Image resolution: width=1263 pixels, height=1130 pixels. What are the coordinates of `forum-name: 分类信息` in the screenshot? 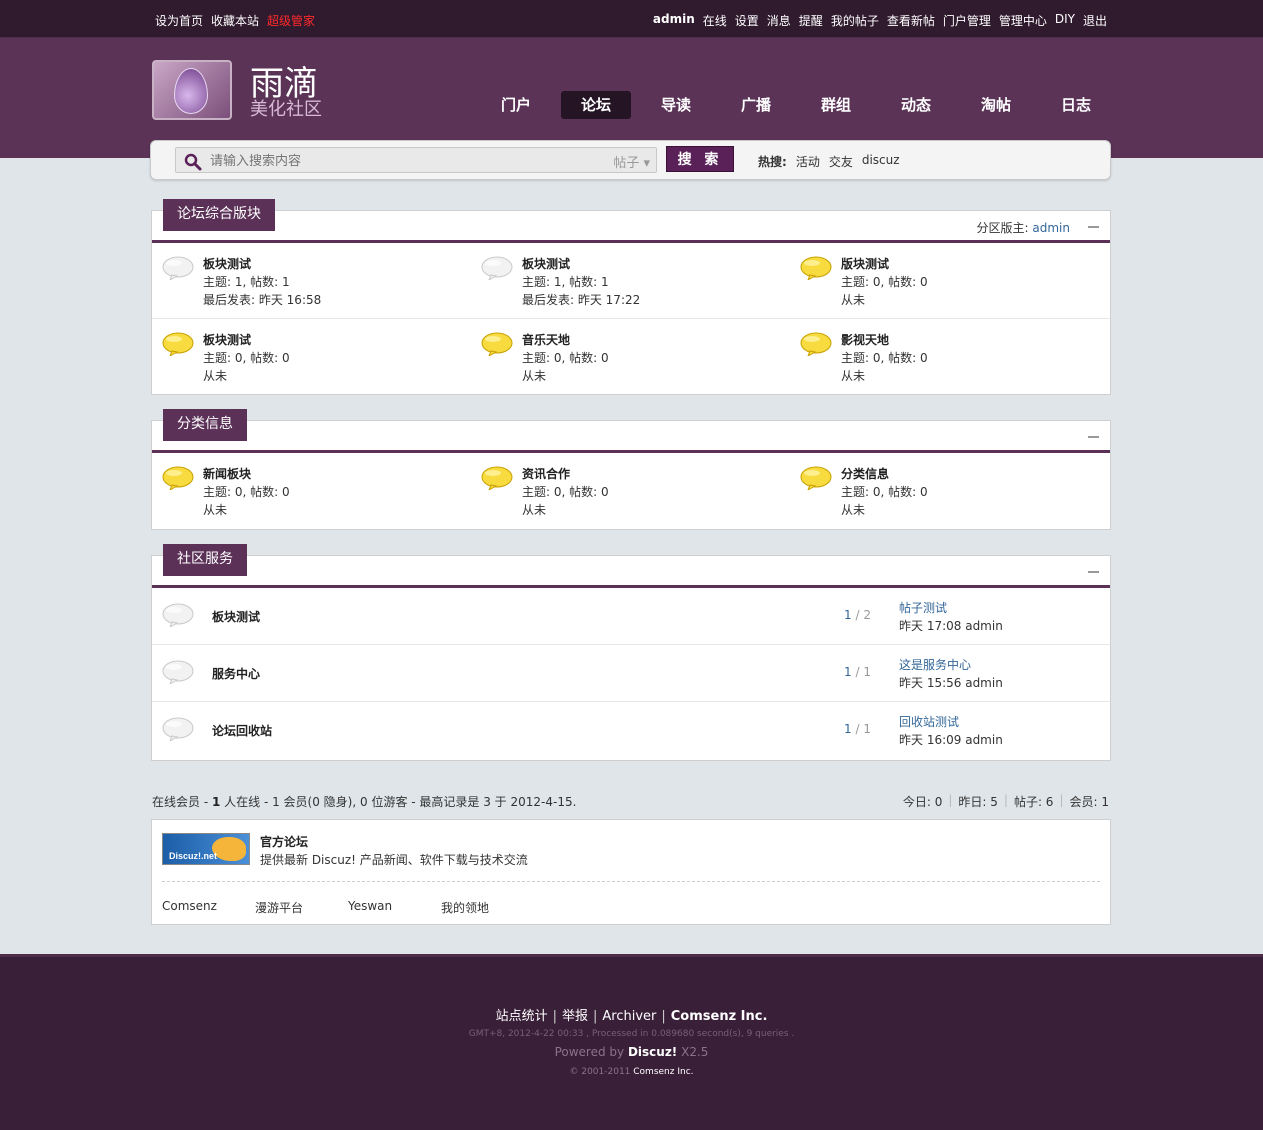 It's located at (975, 474).